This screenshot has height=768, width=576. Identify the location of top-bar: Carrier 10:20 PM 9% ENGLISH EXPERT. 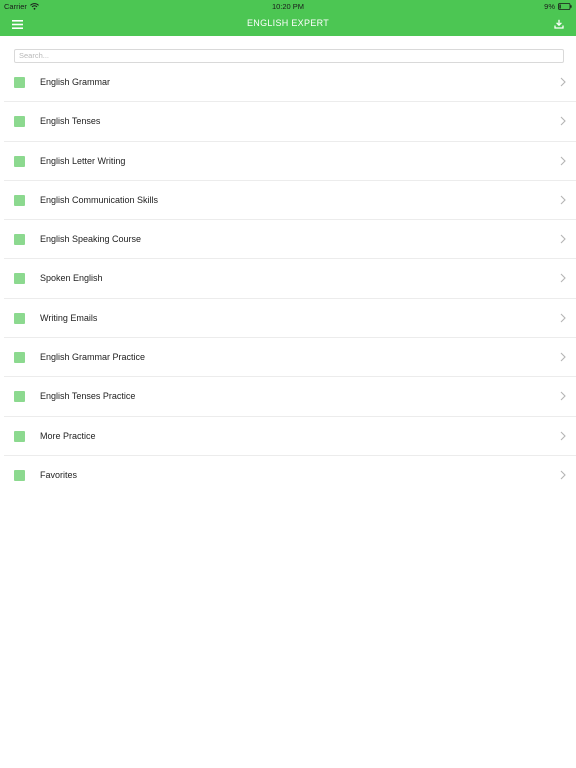
(288, 18).